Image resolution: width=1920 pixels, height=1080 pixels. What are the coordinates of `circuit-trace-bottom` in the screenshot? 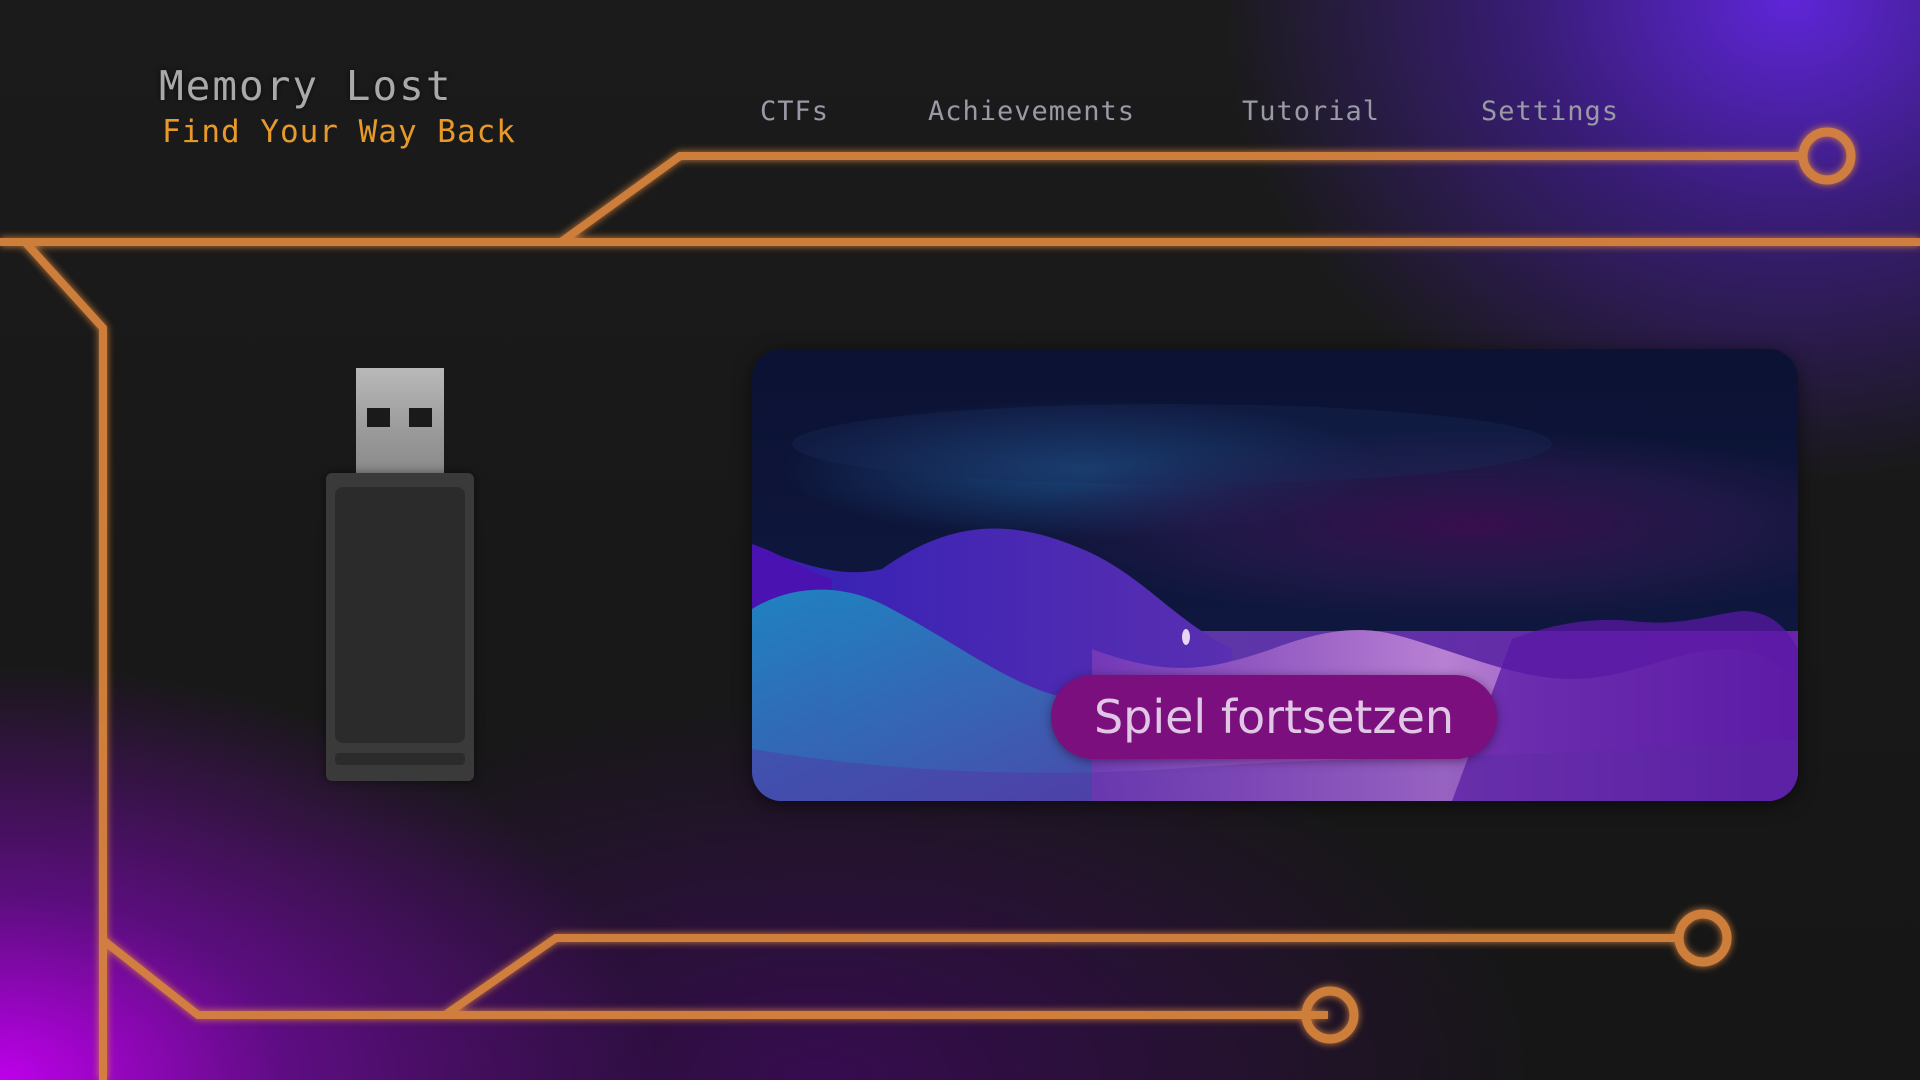 It's located at (1059, 976).